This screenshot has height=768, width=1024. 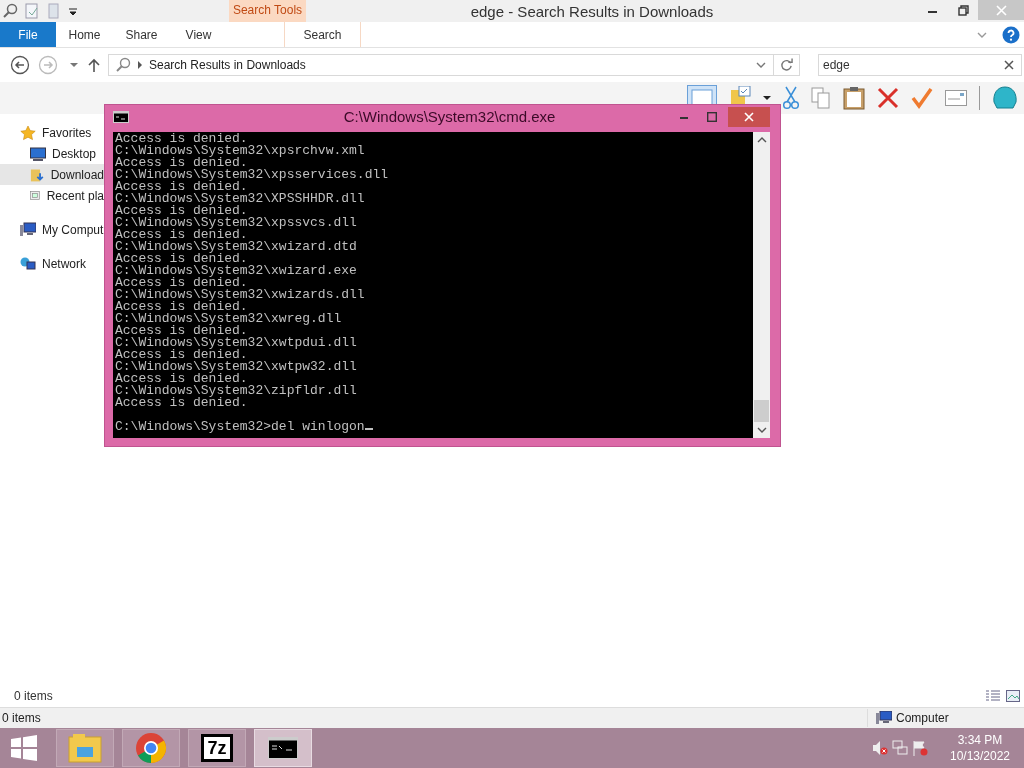 What do you see at coordinates (1011, 34) in the screenshot?
I see `help-icon` at bounding box center [1011, 34].